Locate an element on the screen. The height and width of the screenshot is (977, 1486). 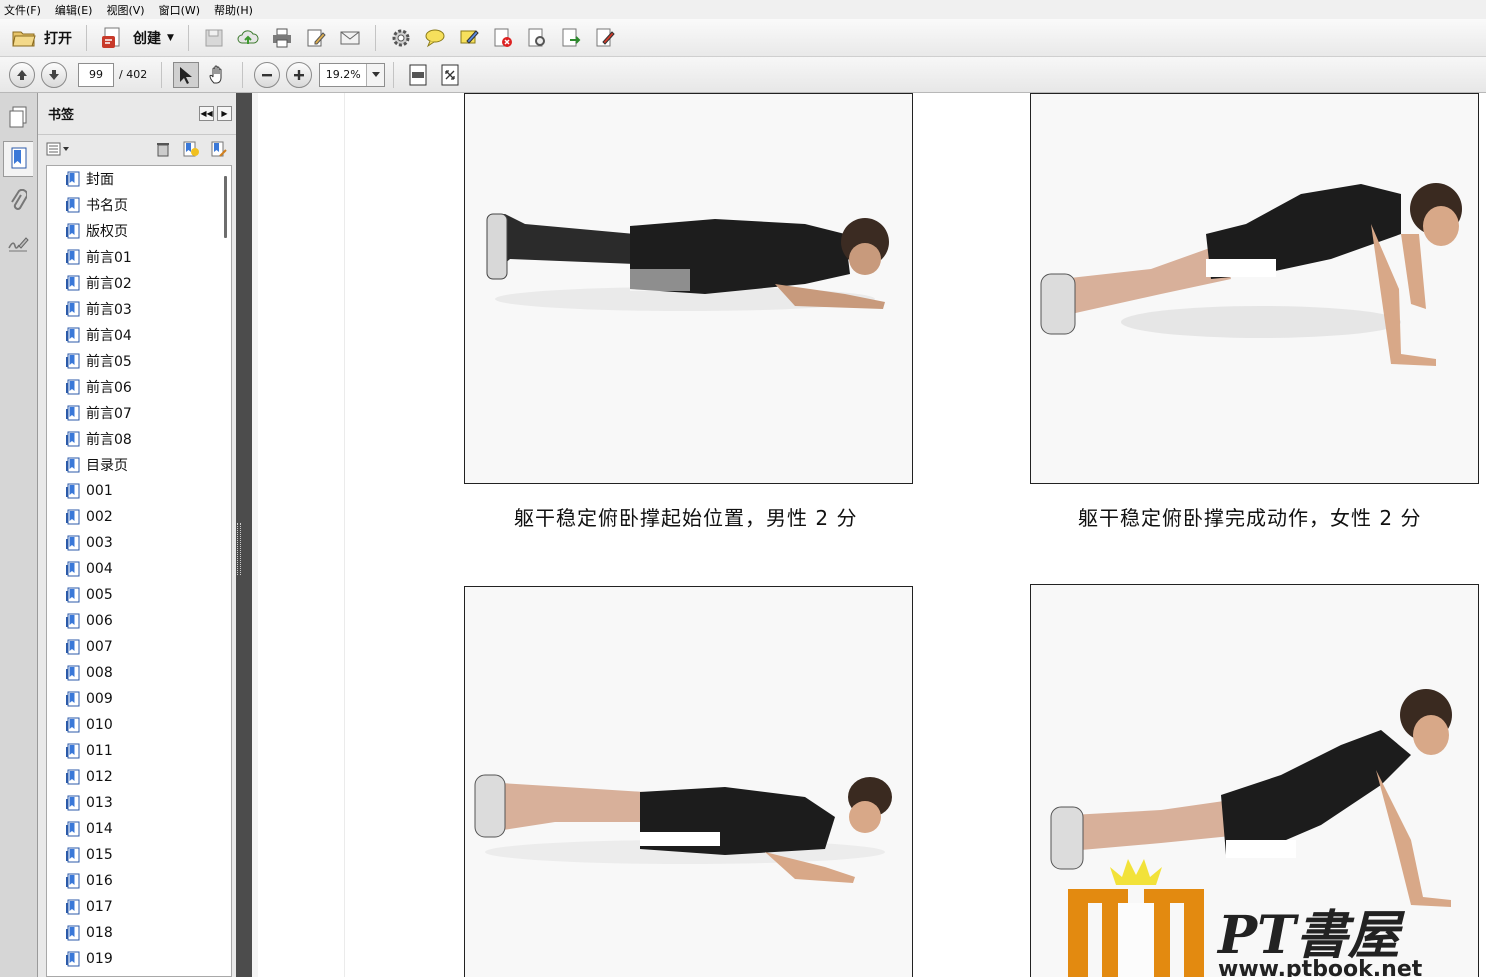
export-icon is located at coordinates (571, 38).